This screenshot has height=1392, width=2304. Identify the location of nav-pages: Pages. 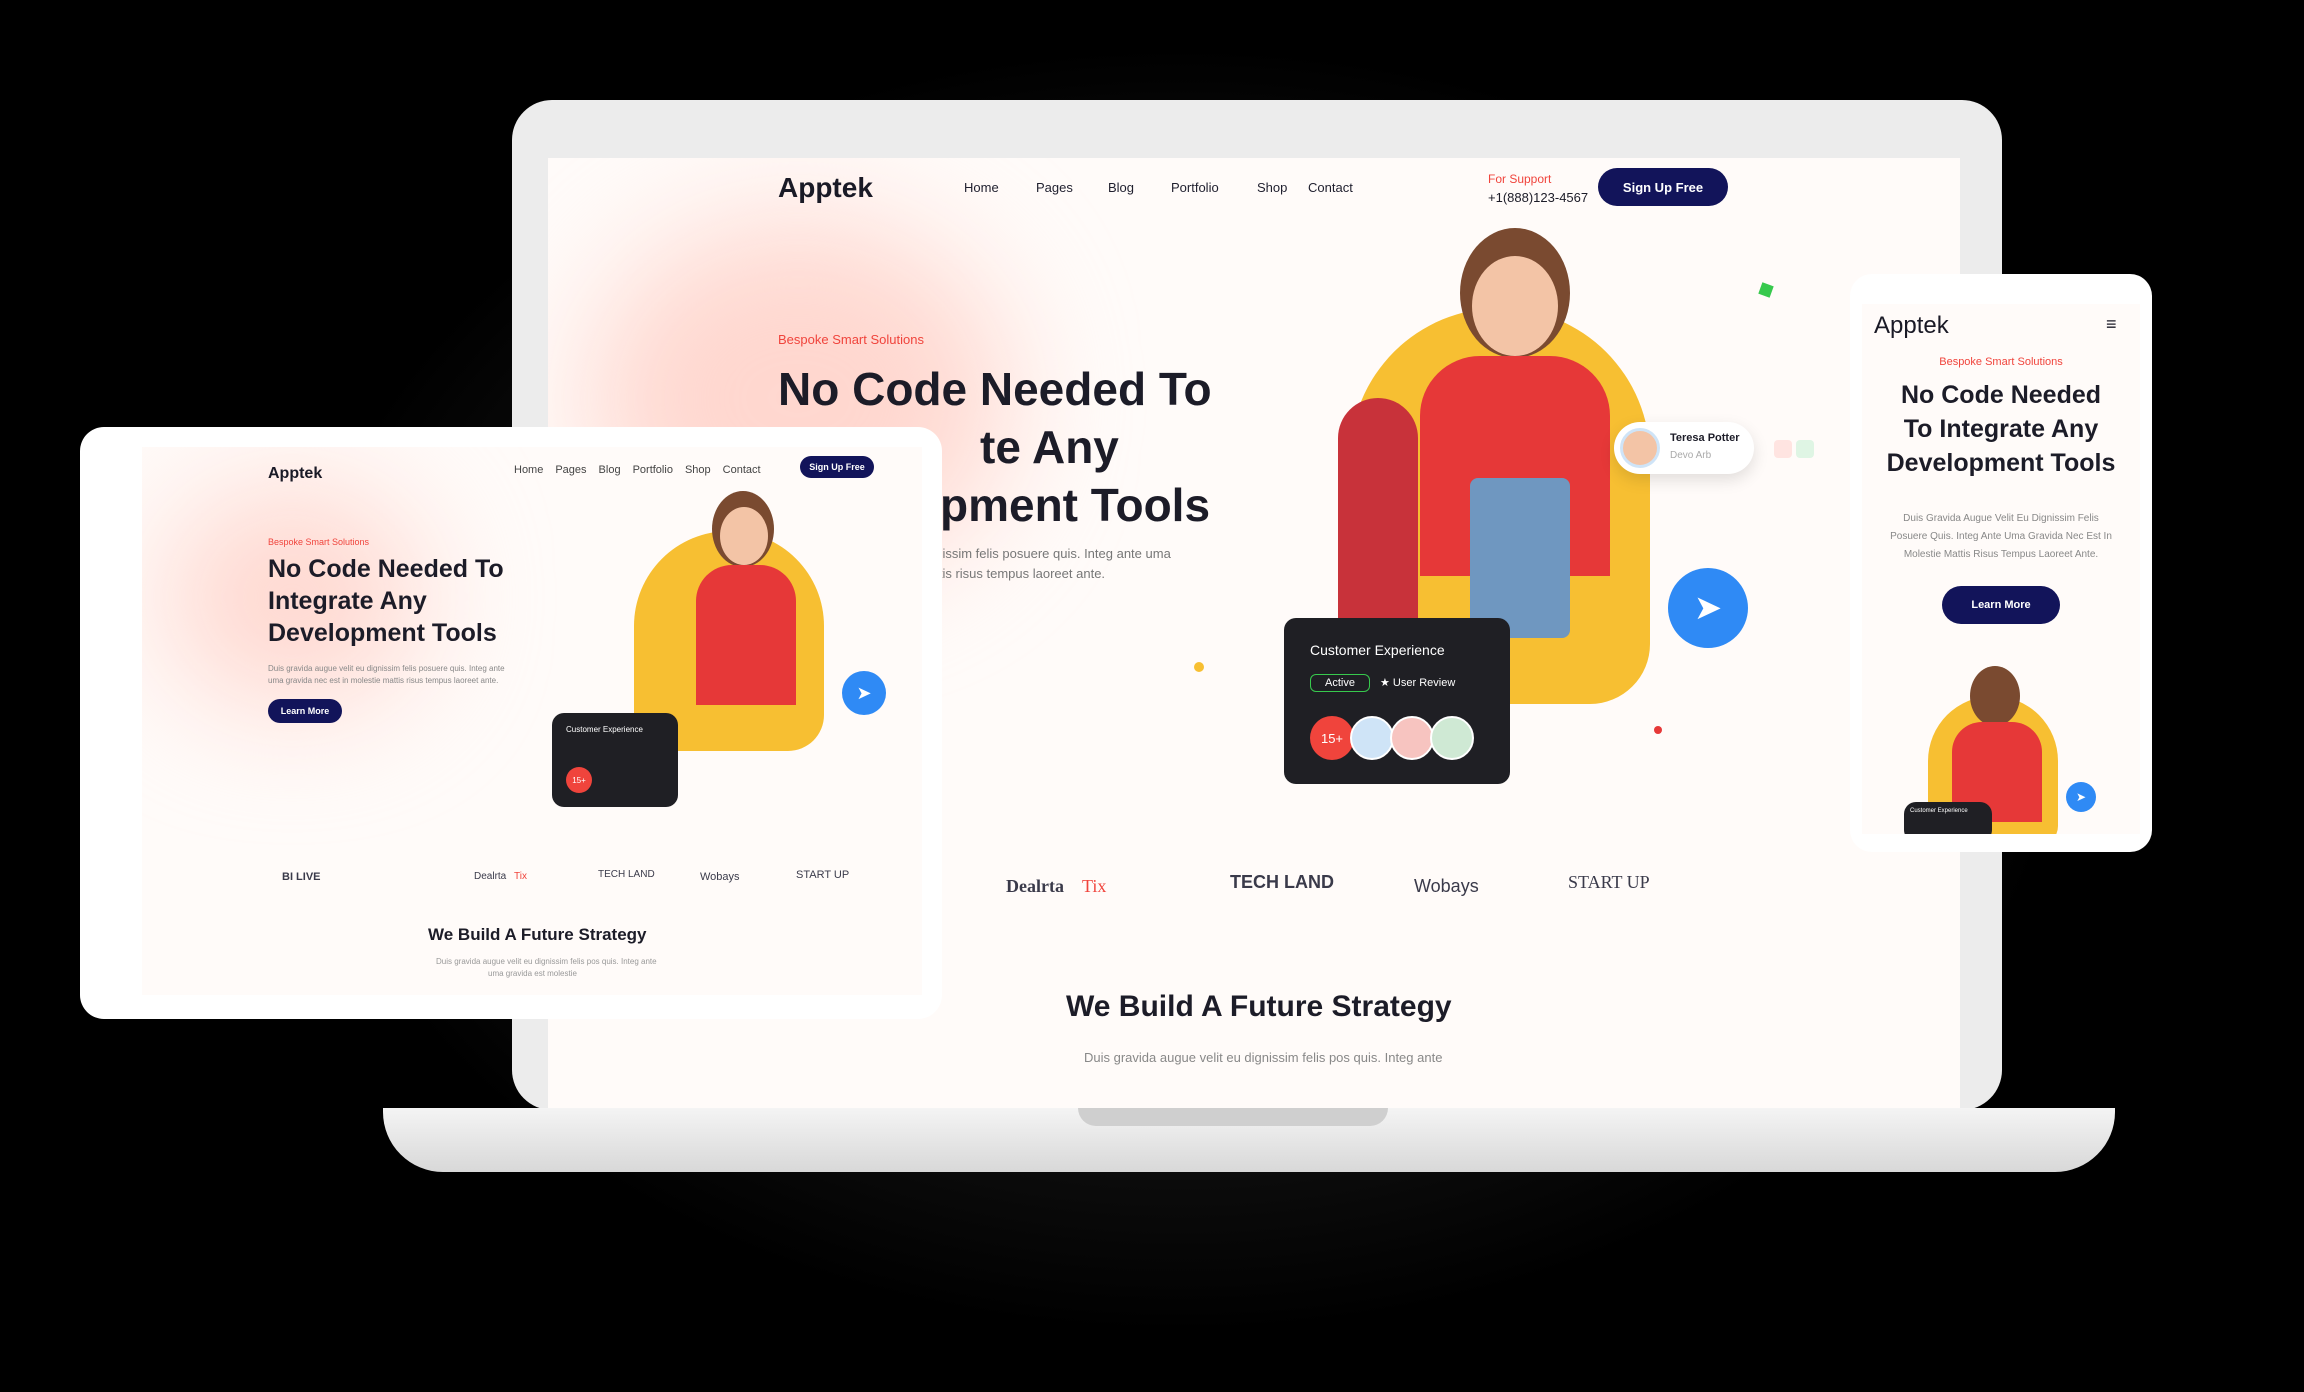
(1054, 187).